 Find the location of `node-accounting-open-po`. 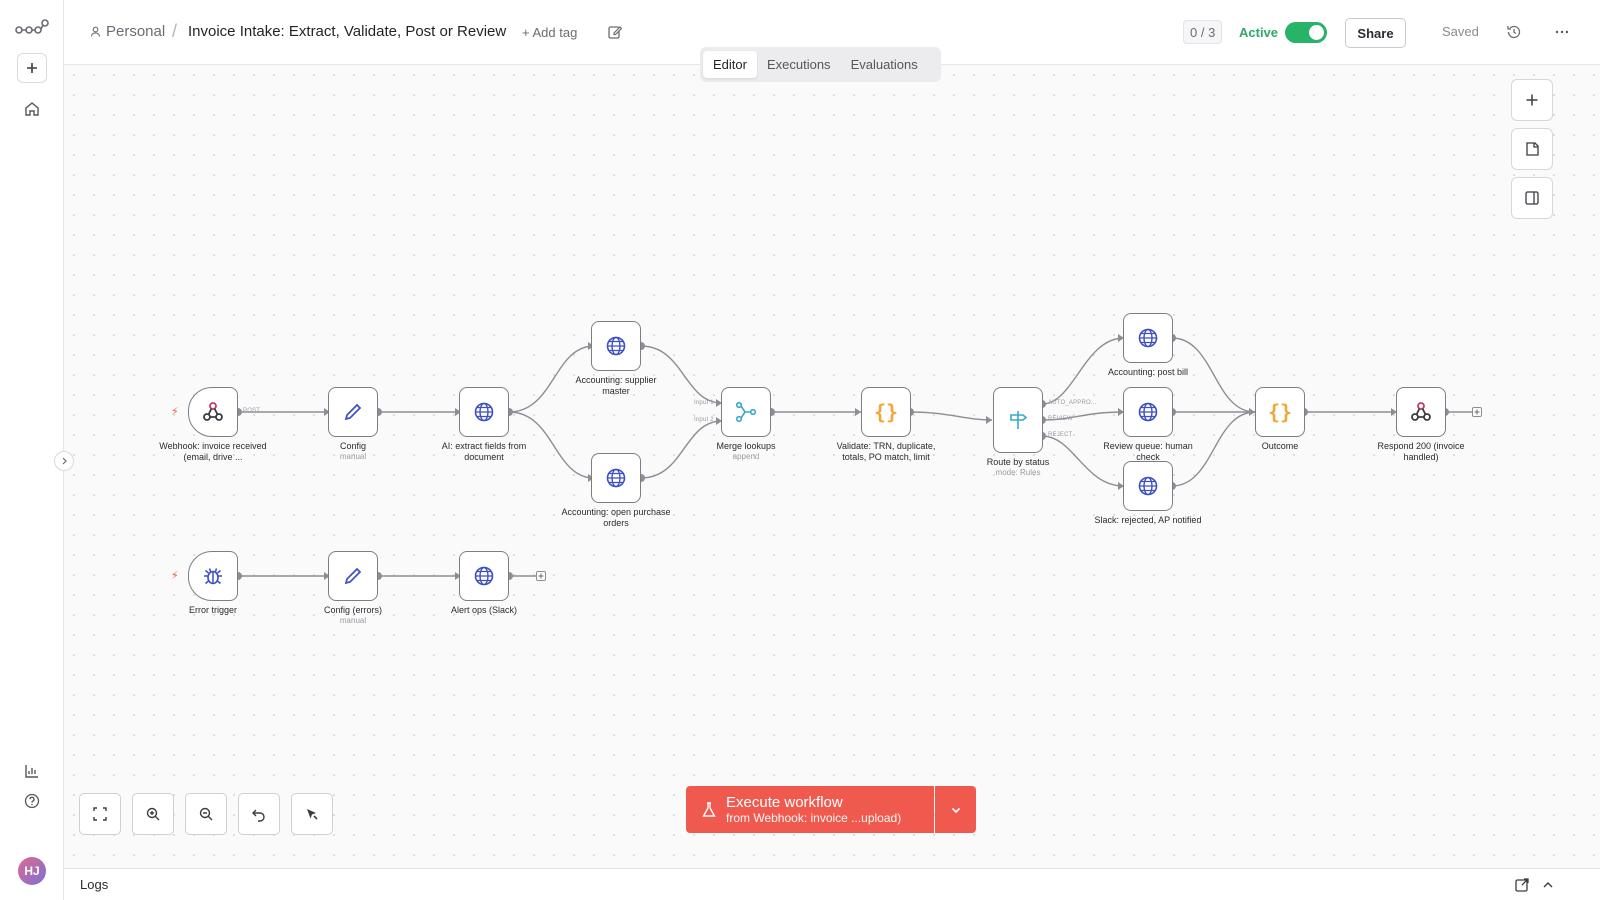

node-accounting-open-po is located at coordinates (616, 478).